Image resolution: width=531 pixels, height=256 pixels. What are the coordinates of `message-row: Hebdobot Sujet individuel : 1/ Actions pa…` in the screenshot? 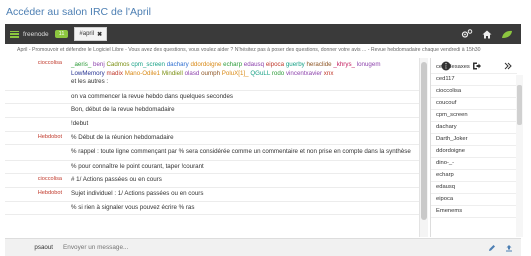 It's located at (212, 195).